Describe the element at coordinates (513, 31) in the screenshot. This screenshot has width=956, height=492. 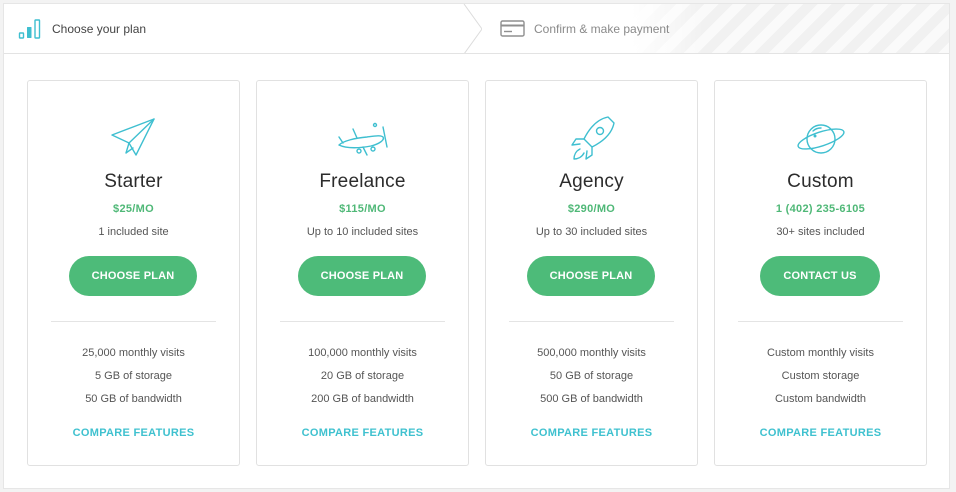
I see `credit-card-icon` at that location.